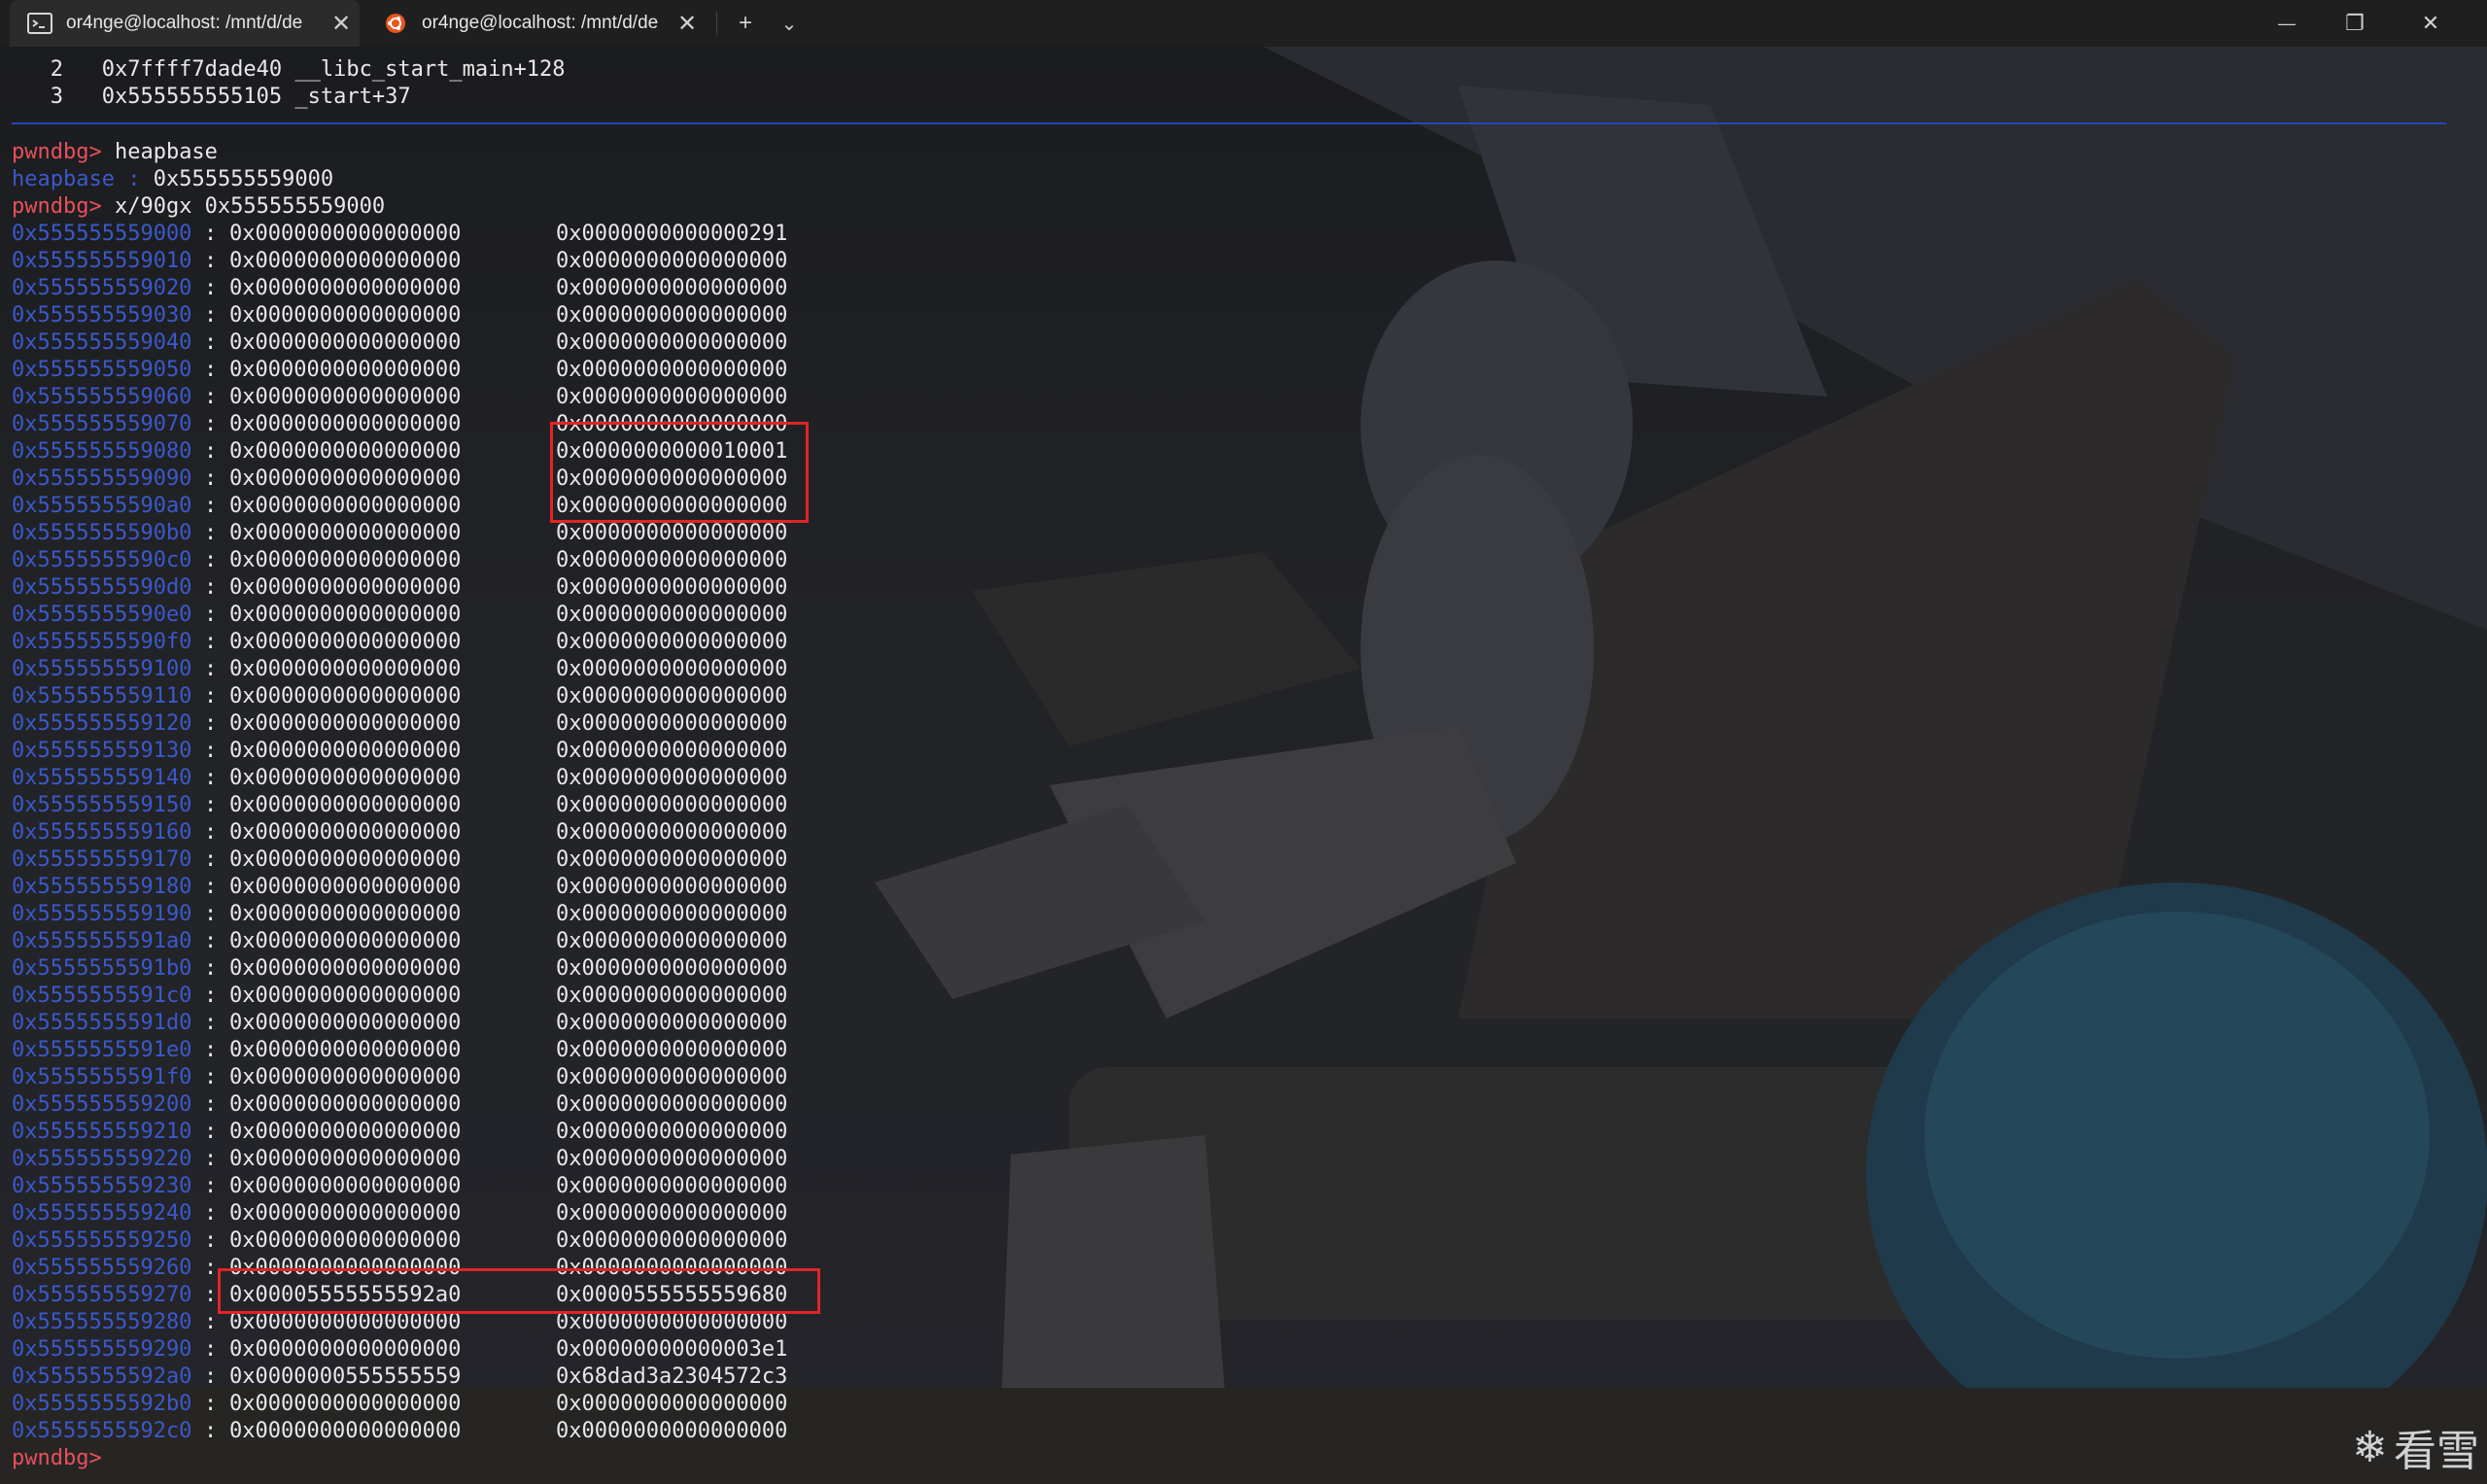 This screenshot has height=1484, width=2487. I want to click on tab-dropdown-button: ⌄, so click(789, 23).